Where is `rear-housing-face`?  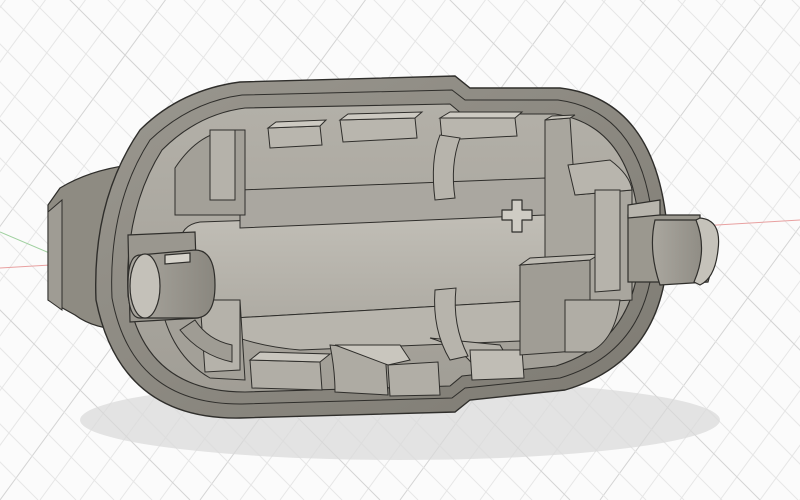 rear-housing-face is located at coordinates (55, 254).